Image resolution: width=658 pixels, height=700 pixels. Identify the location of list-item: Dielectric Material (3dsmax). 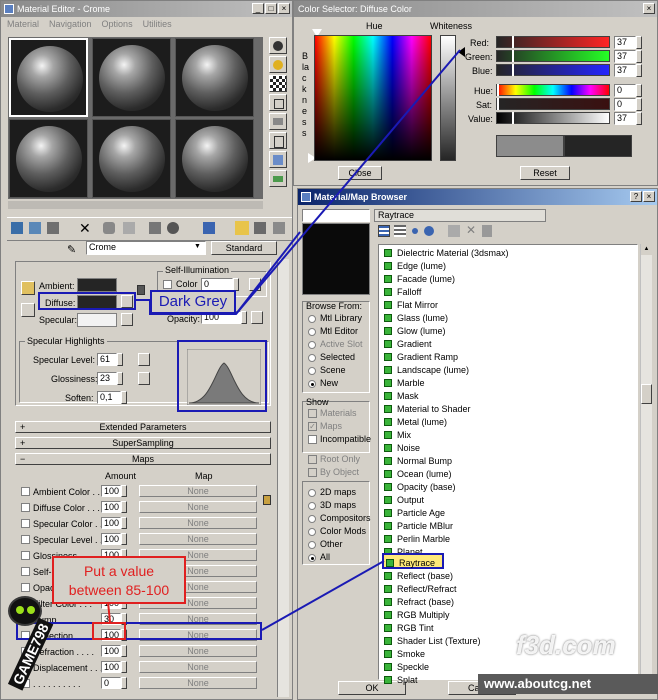
(446, 253).